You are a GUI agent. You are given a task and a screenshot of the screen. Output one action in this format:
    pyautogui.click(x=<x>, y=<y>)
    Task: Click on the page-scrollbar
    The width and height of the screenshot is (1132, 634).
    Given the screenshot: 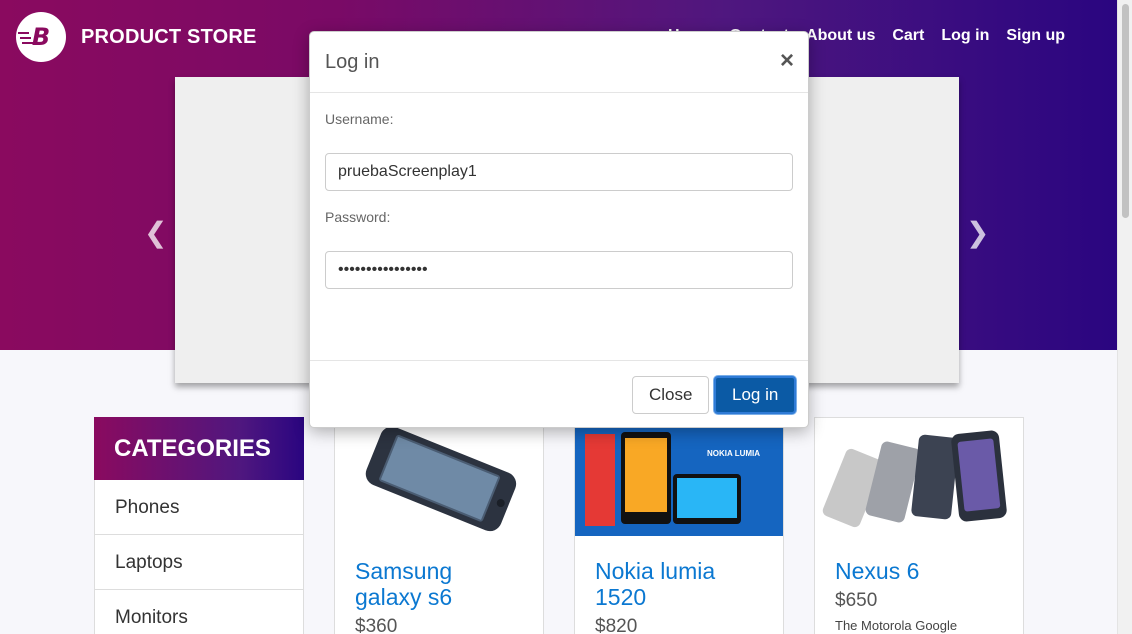 What is the action you would take?
    pyautogui.click(x=1124, y=317)
    